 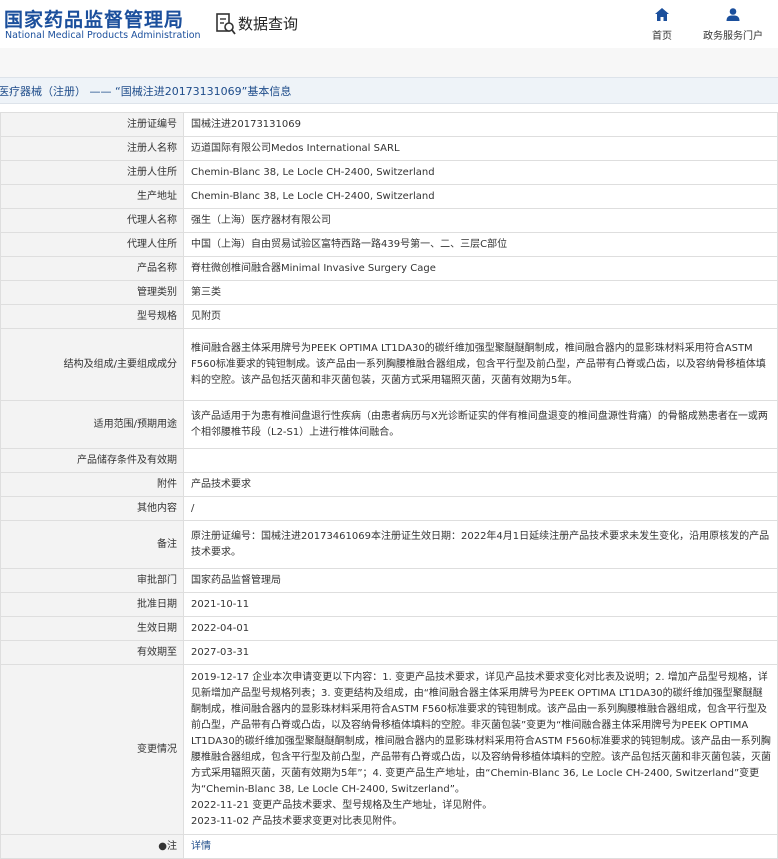 What do you see at coordinates (733, 14) in the screenshot?
I see `user-icon` at bounding box center [733, 14].